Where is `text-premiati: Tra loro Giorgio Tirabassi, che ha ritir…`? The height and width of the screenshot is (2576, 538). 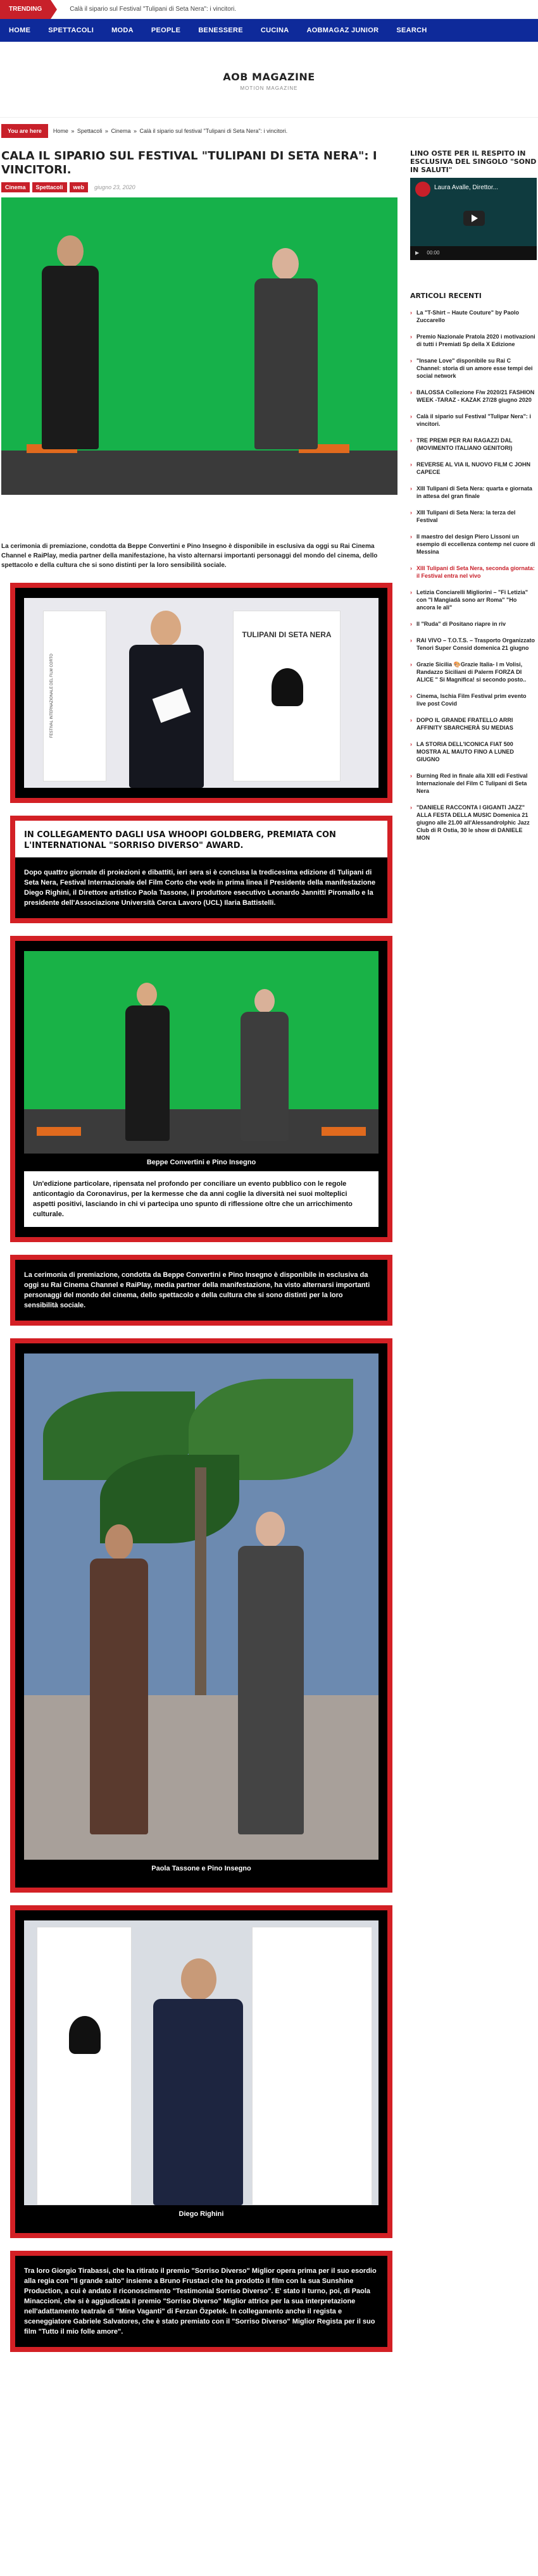 text-premiati: Tra loro Giorgio Tirabassi, che ha ritir… is located at coordinates (200, 2301).